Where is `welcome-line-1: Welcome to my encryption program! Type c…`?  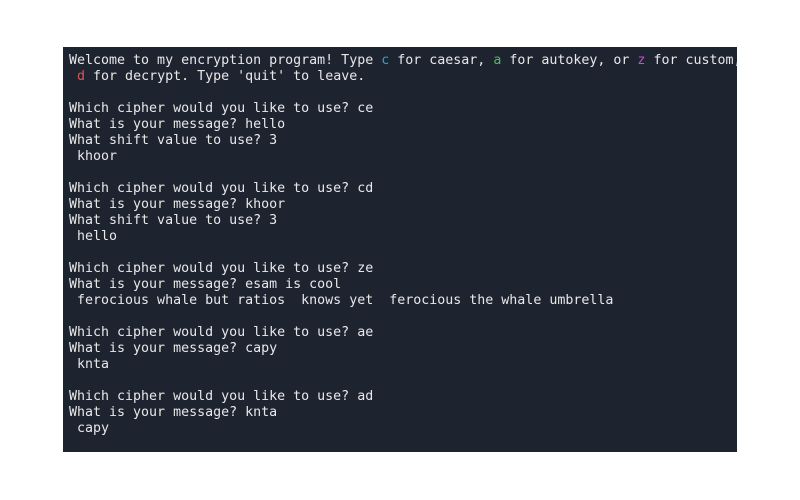
welcome-line-1: Welcome to my encryption program! Type c… is located at coordinates (403, 61).